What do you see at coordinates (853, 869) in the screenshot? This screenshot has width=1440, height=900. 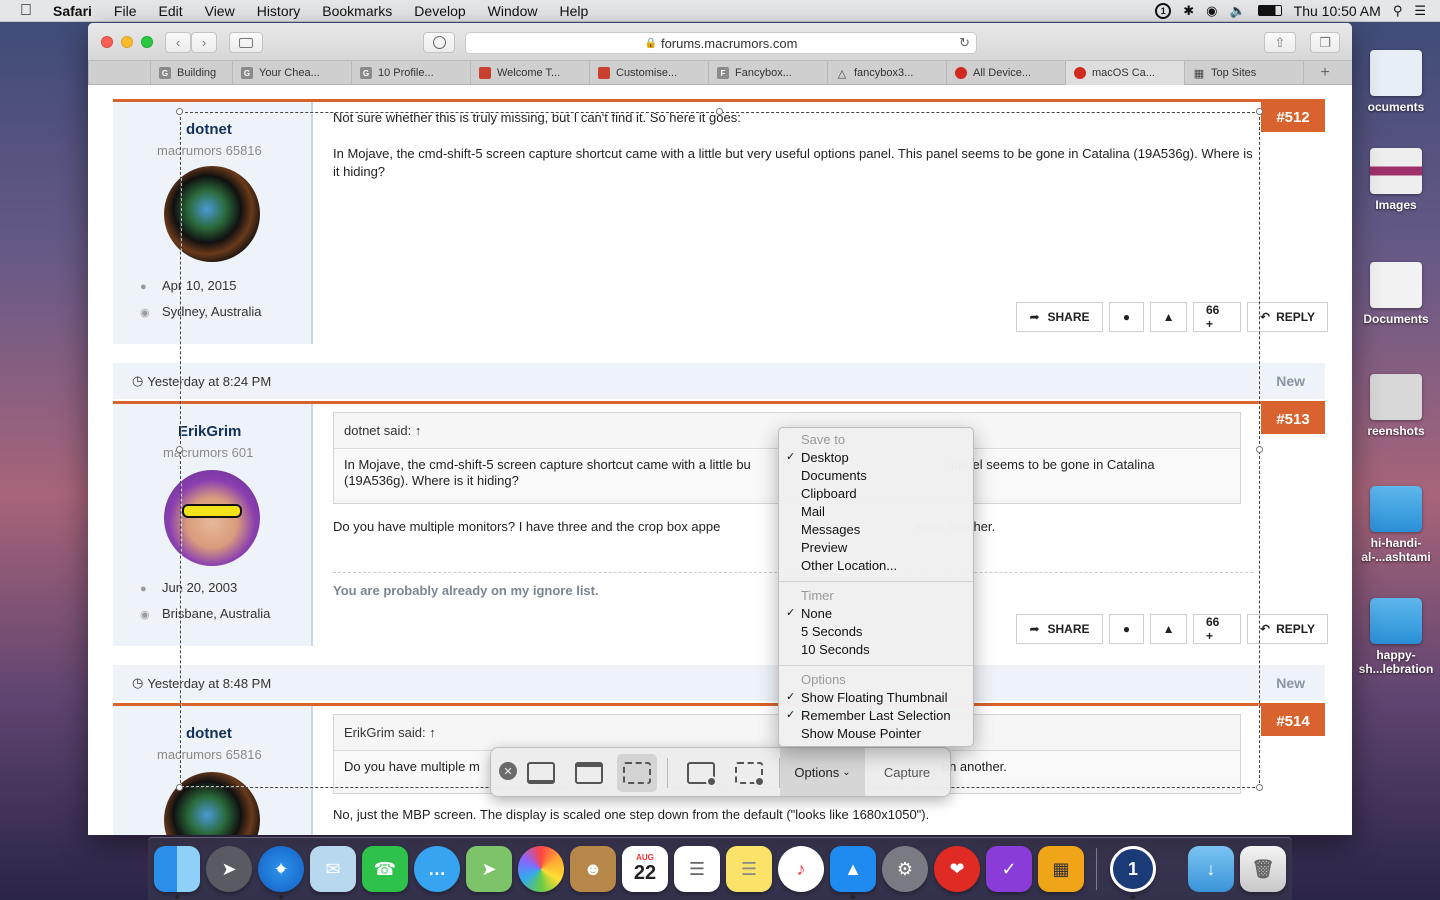 I see `app-store-icon: ▲` at bounding box center [853, 869].